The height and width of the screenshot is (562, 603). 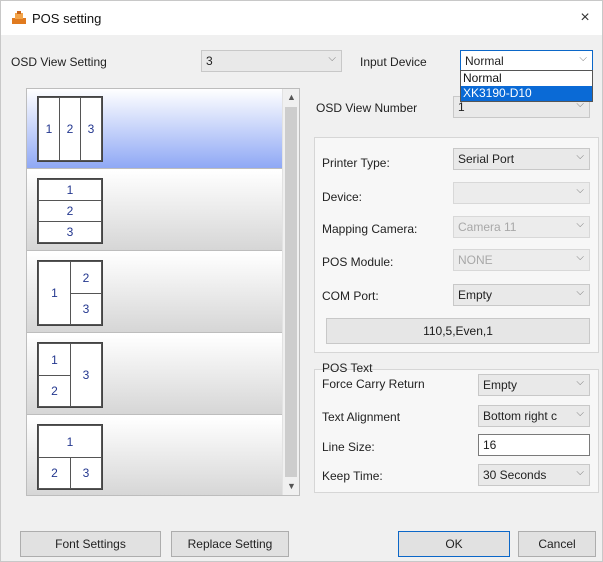 I want to click on input-device-dropdown-list: Normal XK3190-D10, so click(x=526, y=86).